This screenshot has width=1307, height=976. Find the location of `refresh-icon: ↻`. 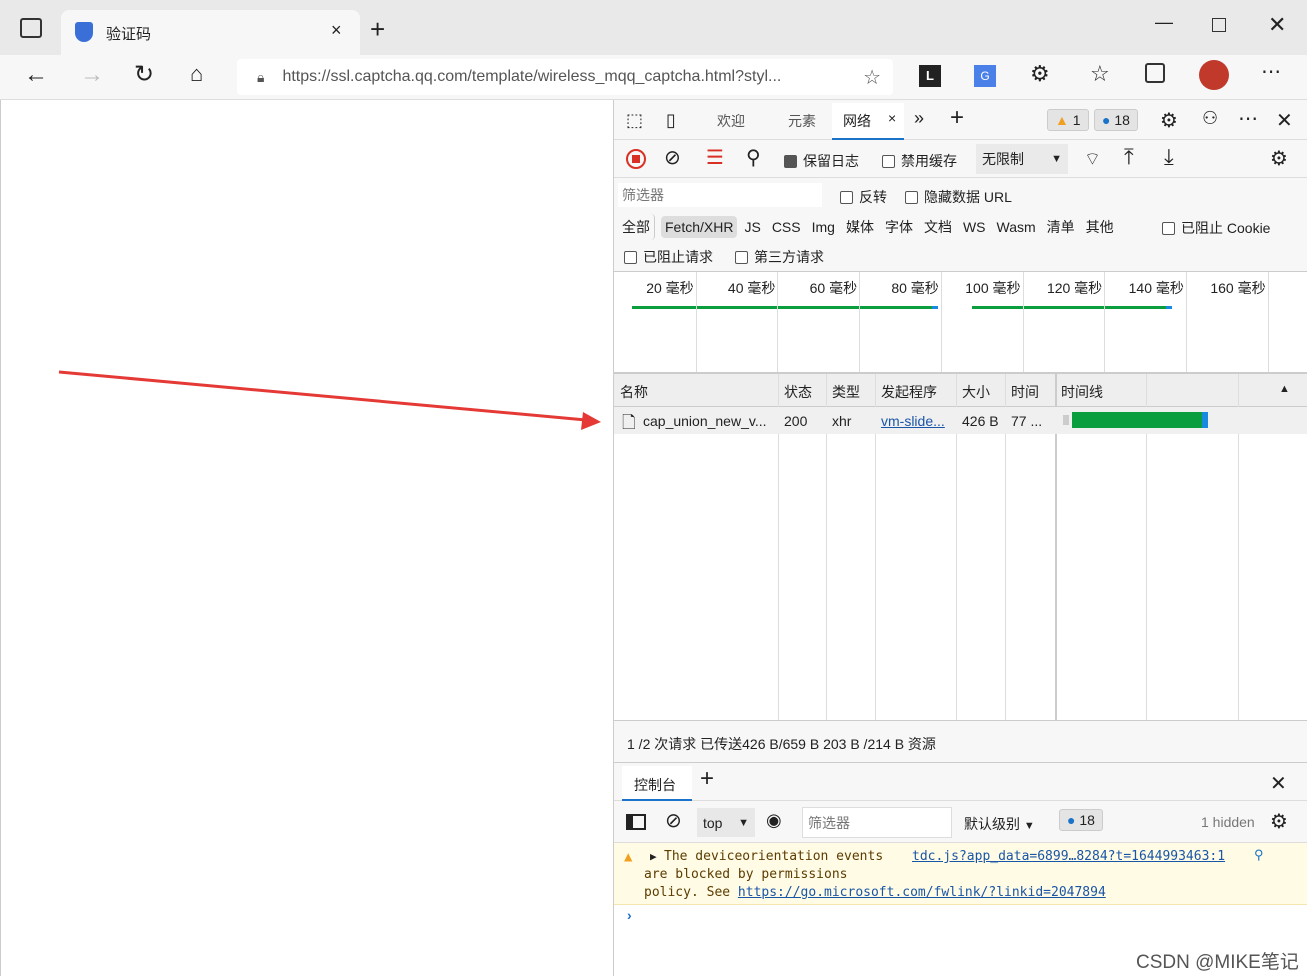

refresh-icon: ↻ is located at coordinates (144, 74).